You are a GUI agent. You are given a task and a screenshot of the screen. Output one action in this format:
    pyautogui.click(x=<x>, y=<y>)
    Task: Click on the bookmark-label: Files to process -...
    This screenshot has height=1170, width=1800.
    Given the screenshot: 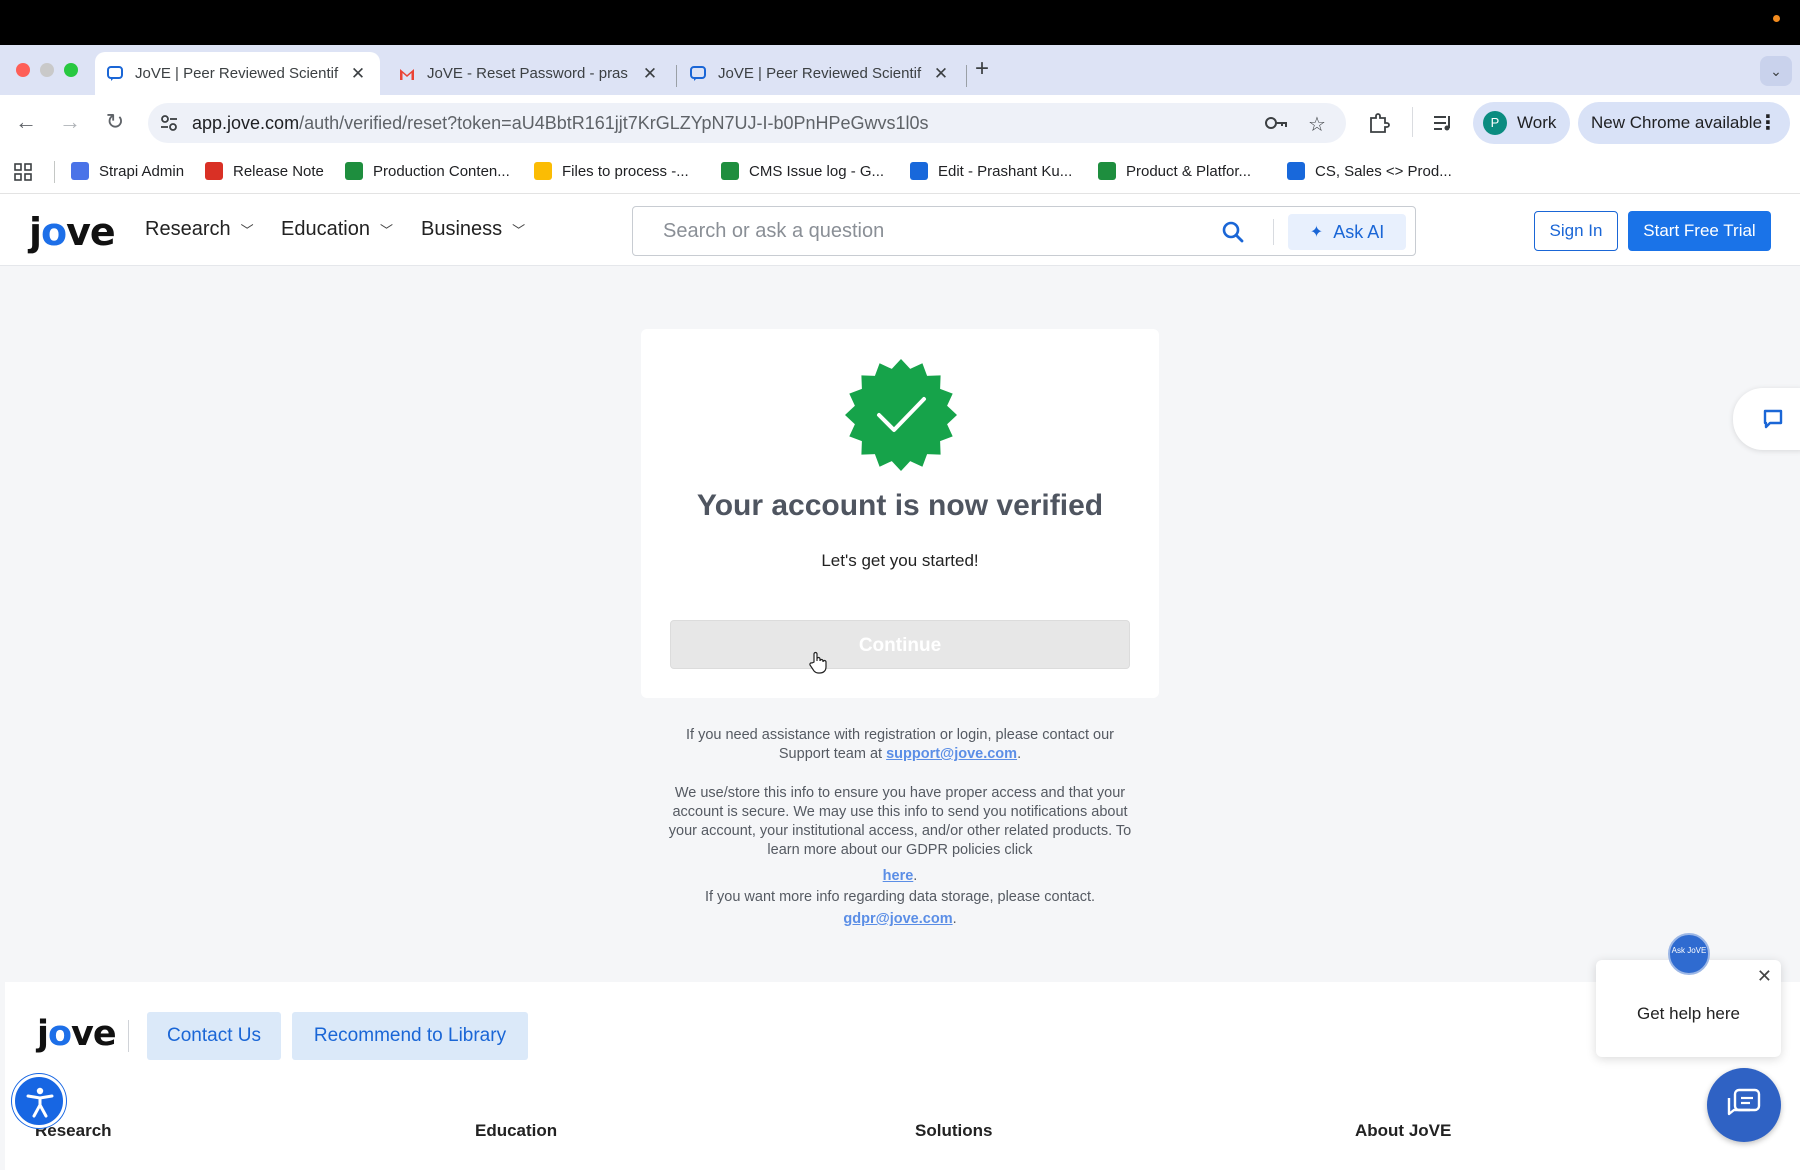 What is the action you would take?
    pyautogui.click(x=625, y=171)
    